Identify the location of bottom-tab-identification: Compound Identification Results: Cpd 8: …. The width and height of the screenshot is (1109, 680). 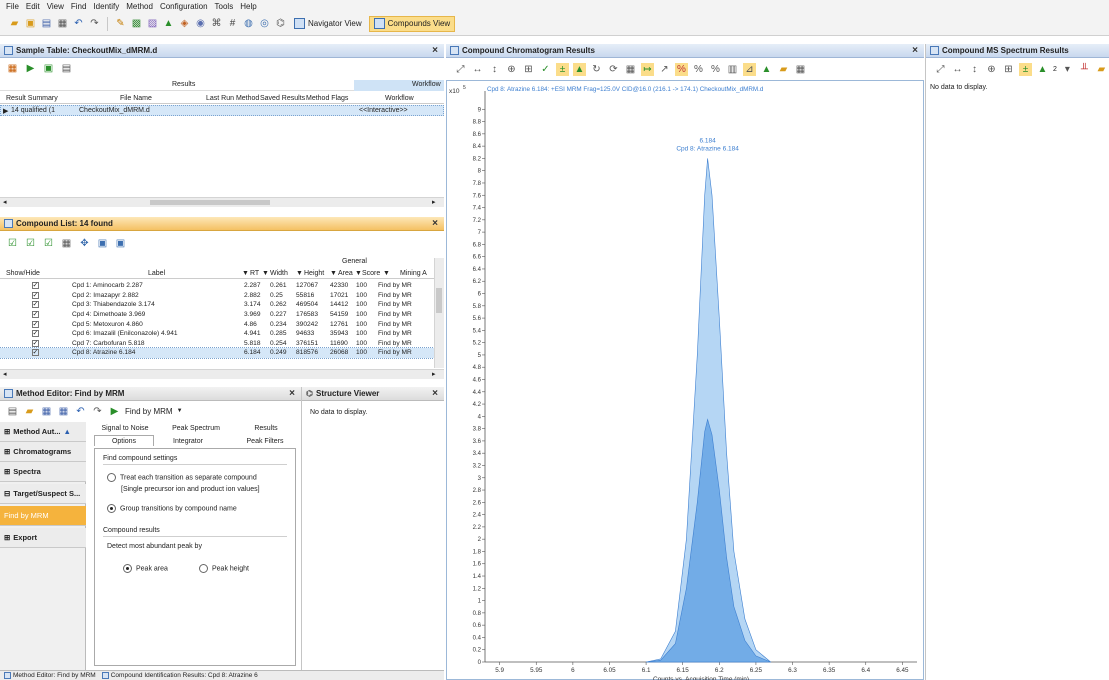
(179, 675).